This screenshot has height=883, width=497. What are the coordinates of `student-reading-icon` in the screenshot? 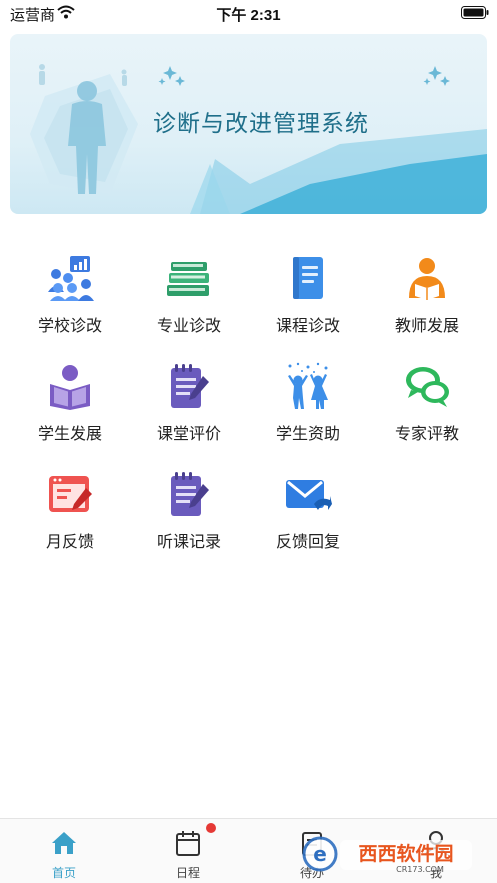 It's located at (70, 387).